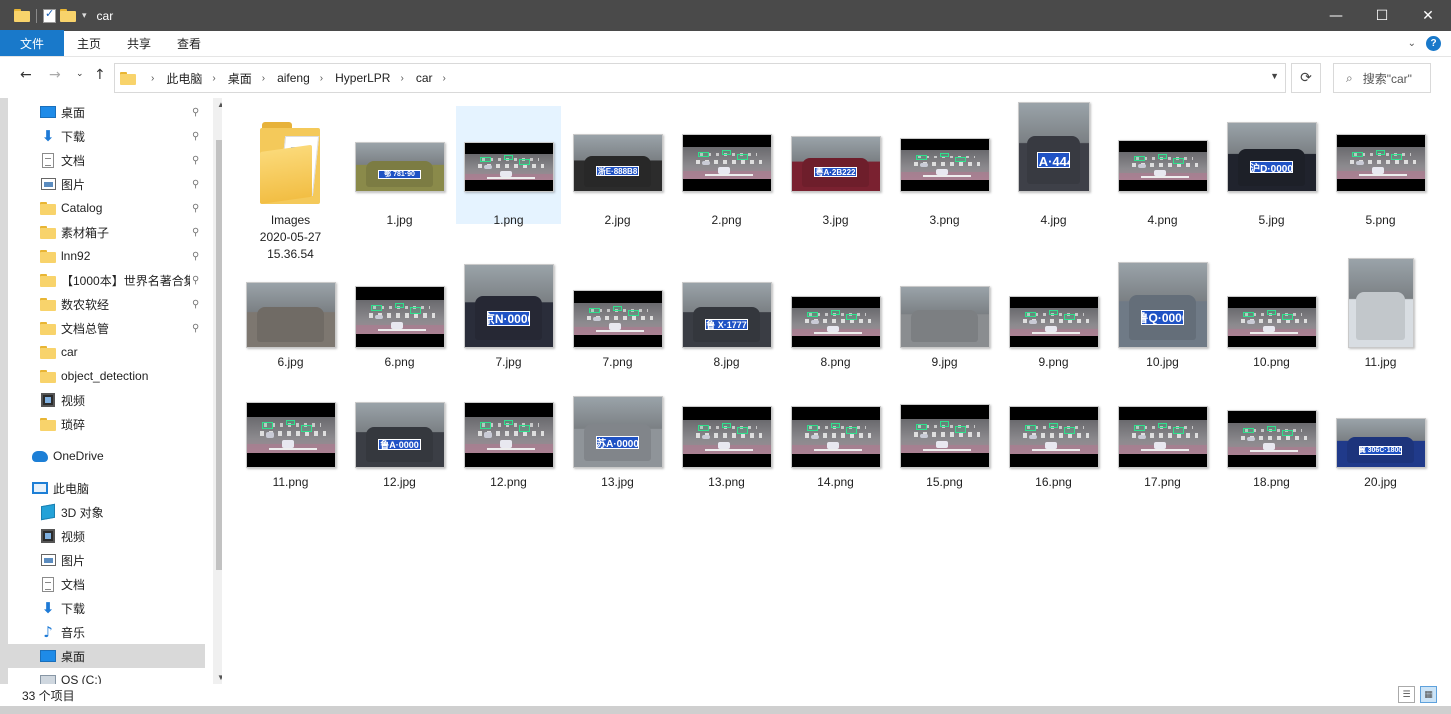 The height and width of the screenshot is (714, 1451). Describe the element at coordinates (399, 434) in the screenshot. I see `file-item: 鲁A·0000 12.jpg` at that location.